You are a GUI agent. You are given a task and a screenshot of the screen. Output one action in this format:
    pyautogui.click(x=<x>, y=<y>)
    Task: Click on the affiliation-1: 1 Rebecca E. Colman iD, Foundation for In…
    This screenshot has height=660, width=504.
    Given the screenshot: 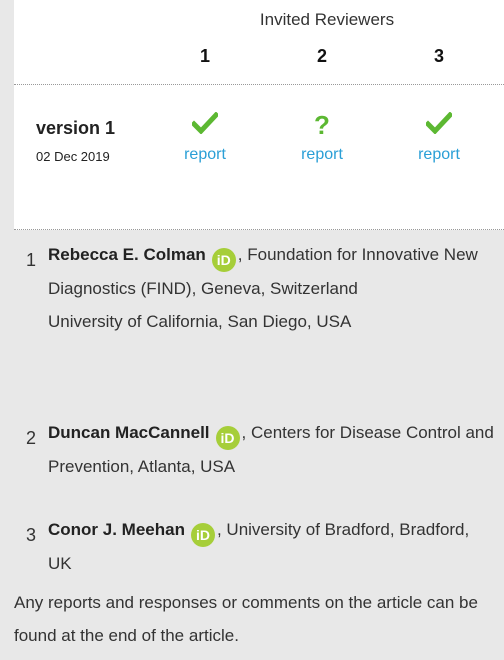 What is the action you would take?
    pyautogui.click(x=261, y=288)
    